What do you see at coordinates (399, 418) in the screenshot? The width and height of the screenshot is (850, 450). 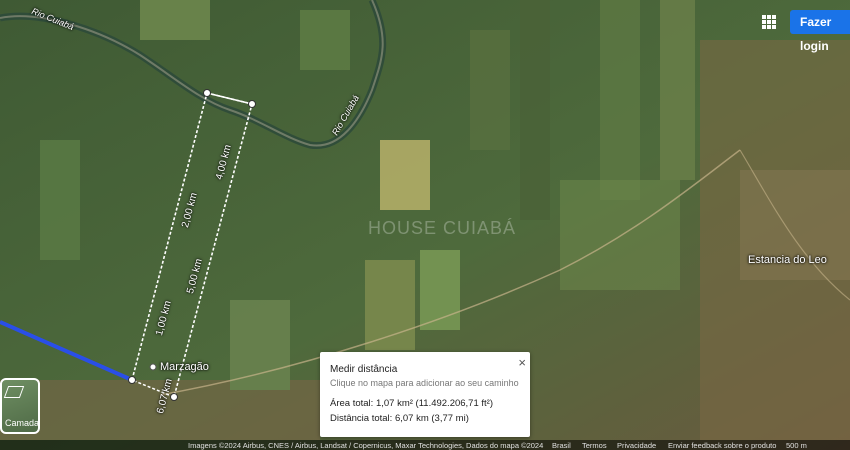 I see `total-distance: Distância total: 6,07 km (3,77 mi)` at bounding box center [399, 418].